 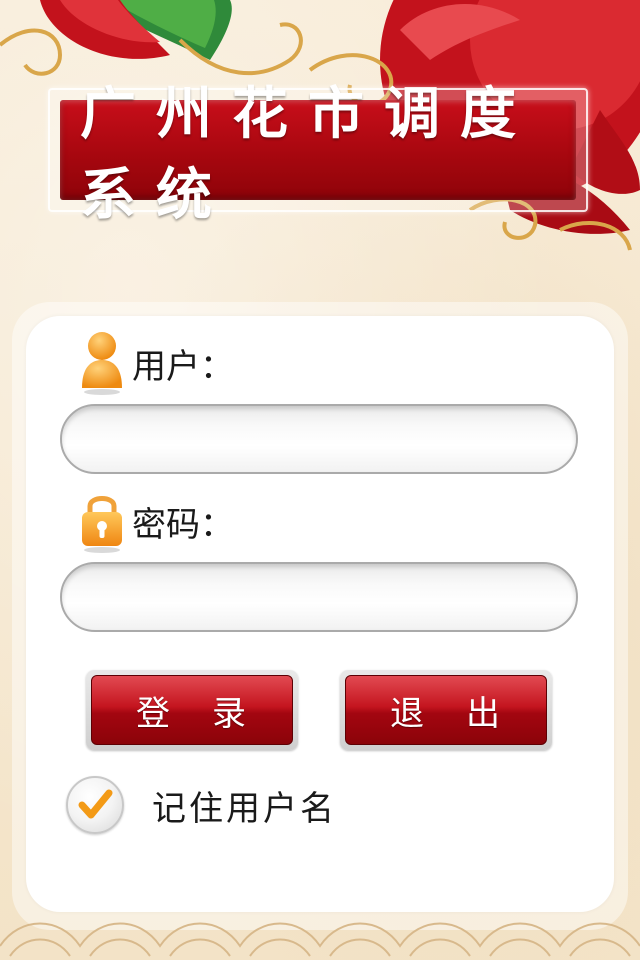 I want to click on remember-username-row: 记住用户名, so click(x=201, y=805).